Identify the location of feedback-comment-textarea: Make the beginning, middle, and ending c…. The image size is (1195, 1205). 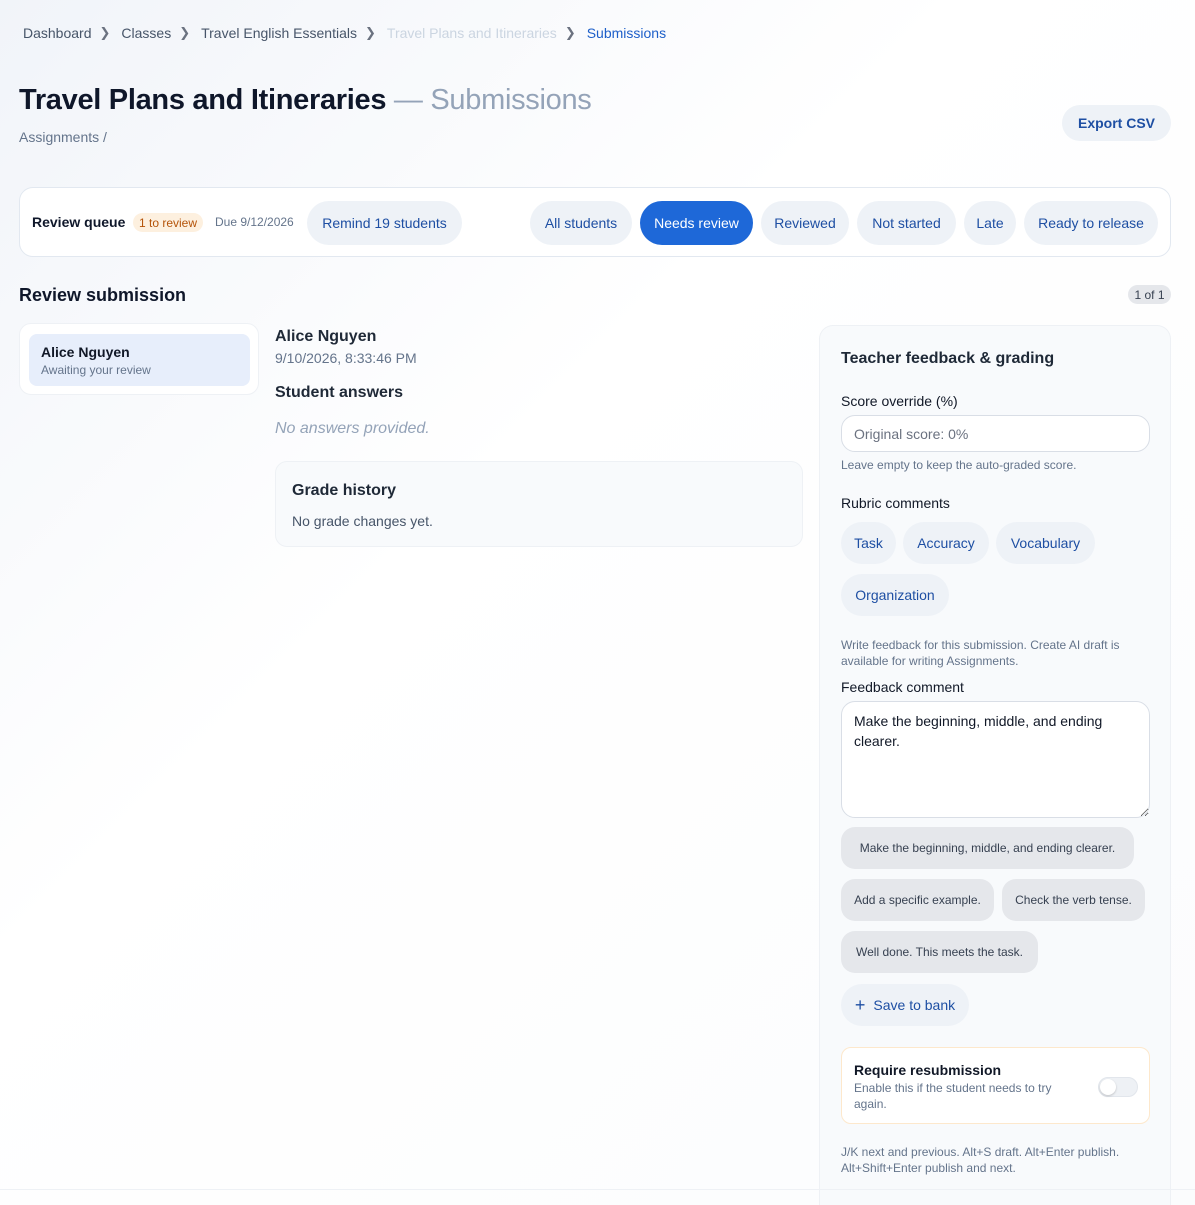
(995, 759).